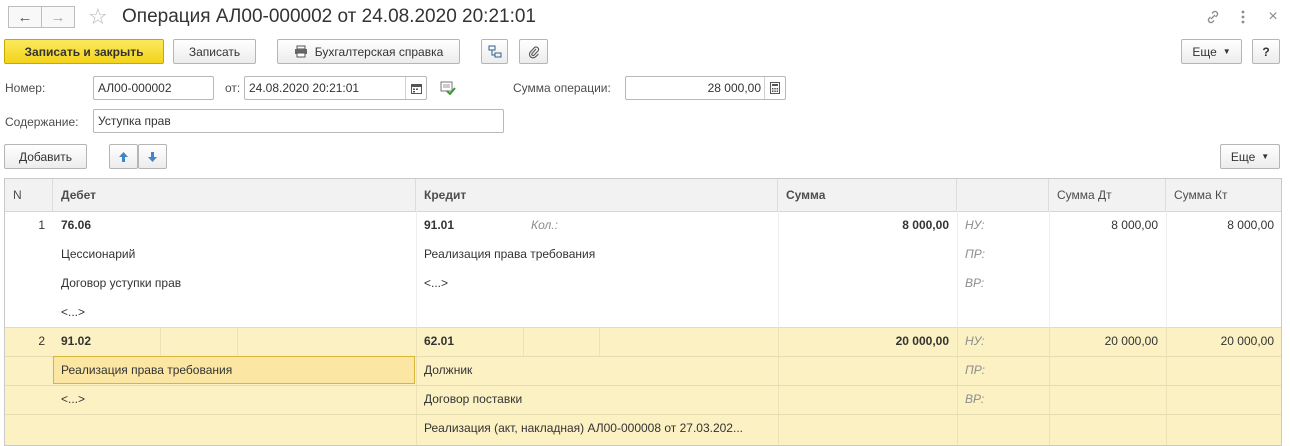  Describe the element at coordinates (597, 399) in the screenshot. I see `credit-subconto-2: Договор поставки` at that location.